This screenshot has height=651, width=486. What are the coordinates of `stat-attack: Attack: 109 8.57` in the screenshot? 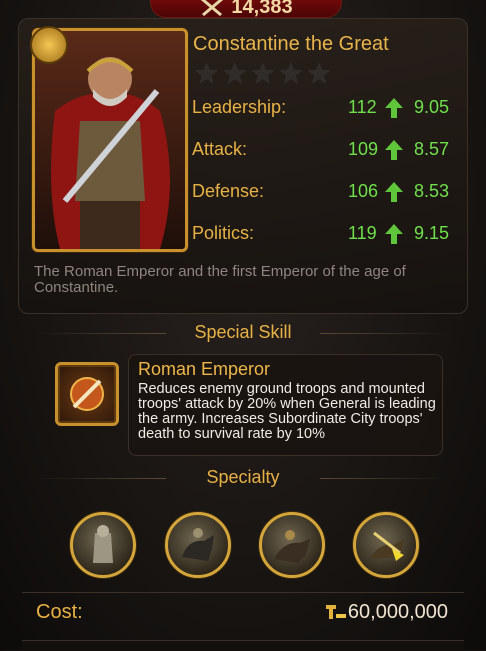 It's located at (325, 152).